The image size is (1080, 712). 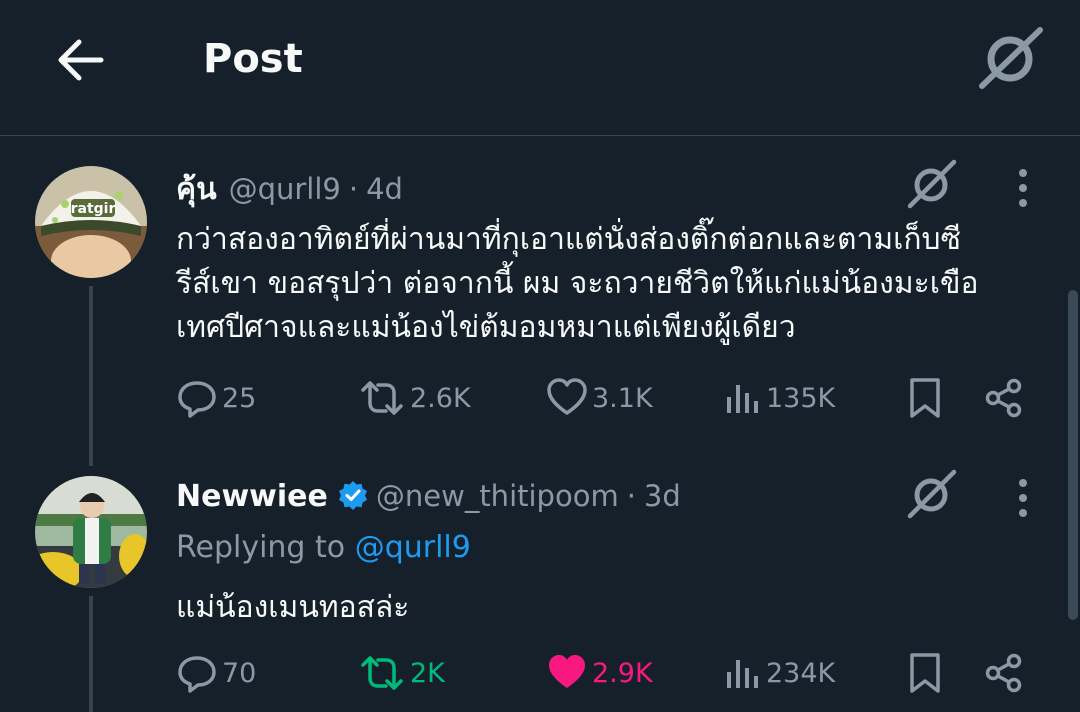 I want to click on heart-filled-icon, so click(x=567, y=671).